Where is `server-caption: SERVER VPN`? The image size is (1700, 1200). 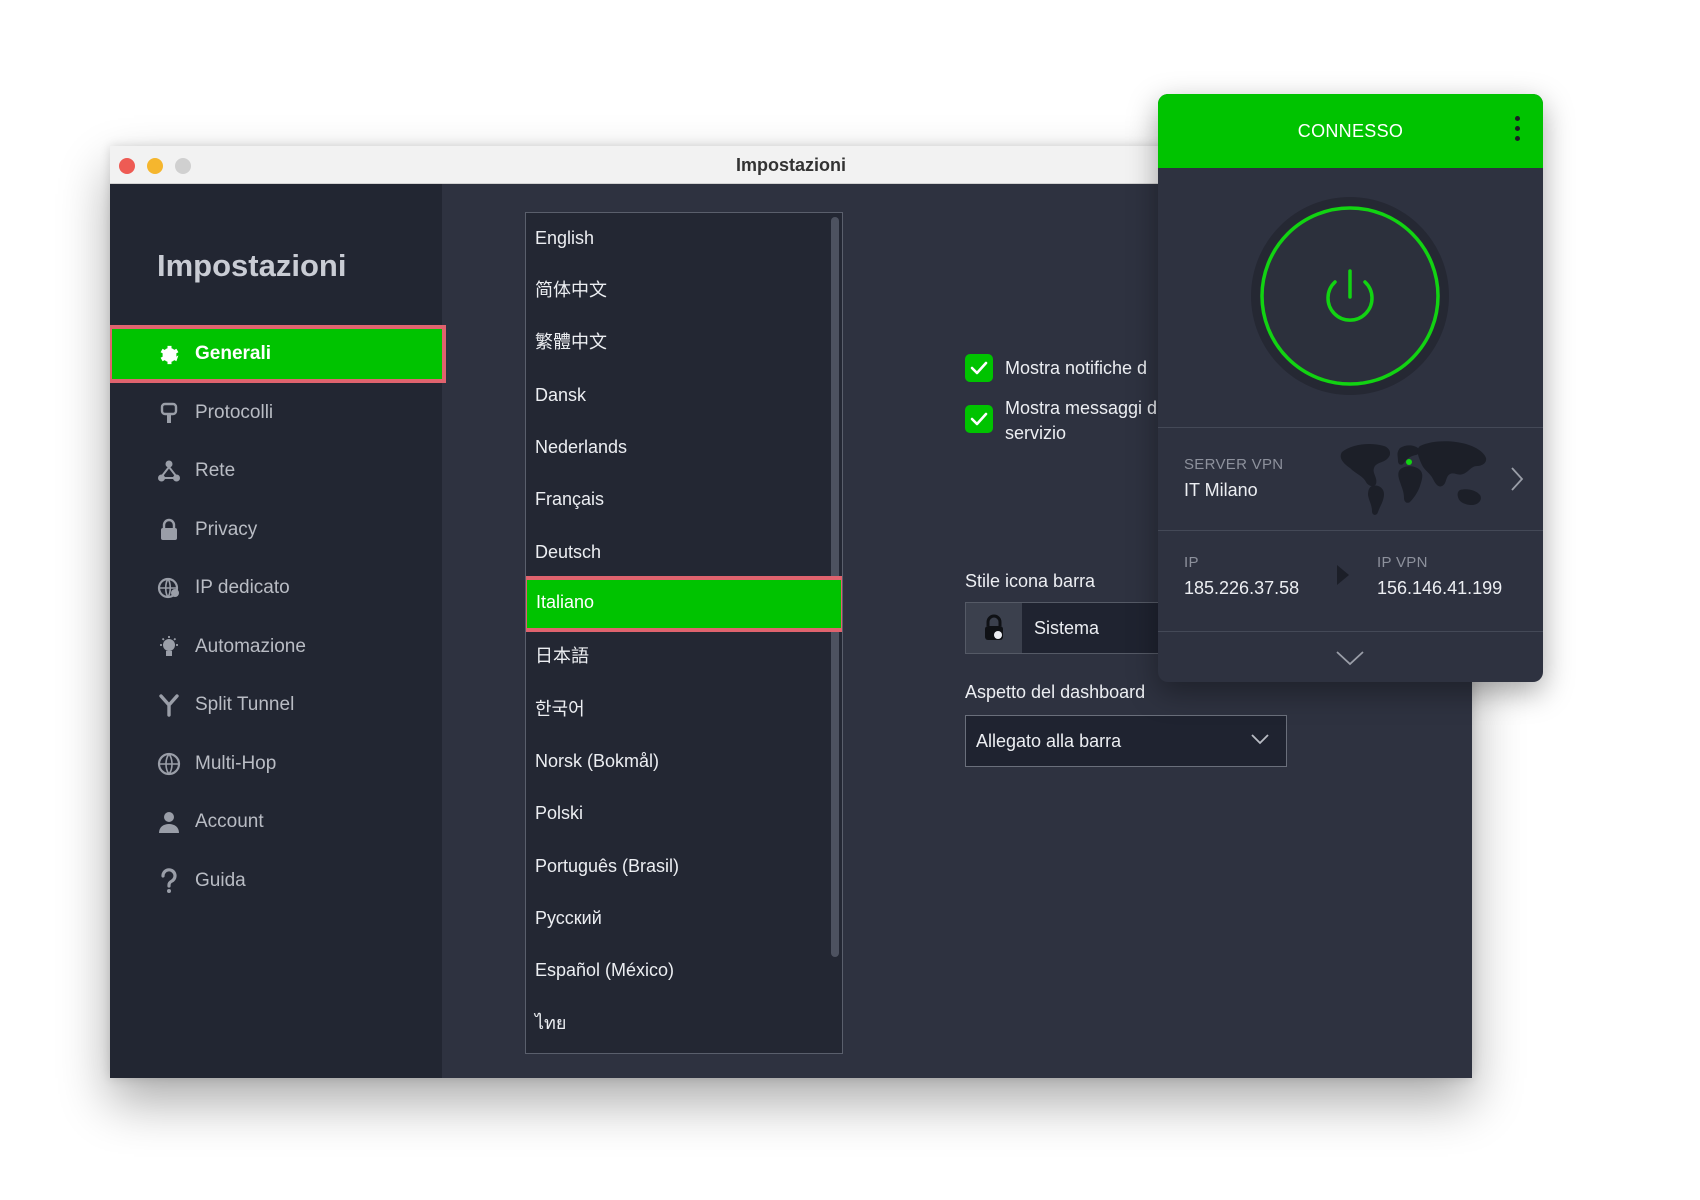
server-caption: SERVER VPN is located at coordinates (1234, 464).